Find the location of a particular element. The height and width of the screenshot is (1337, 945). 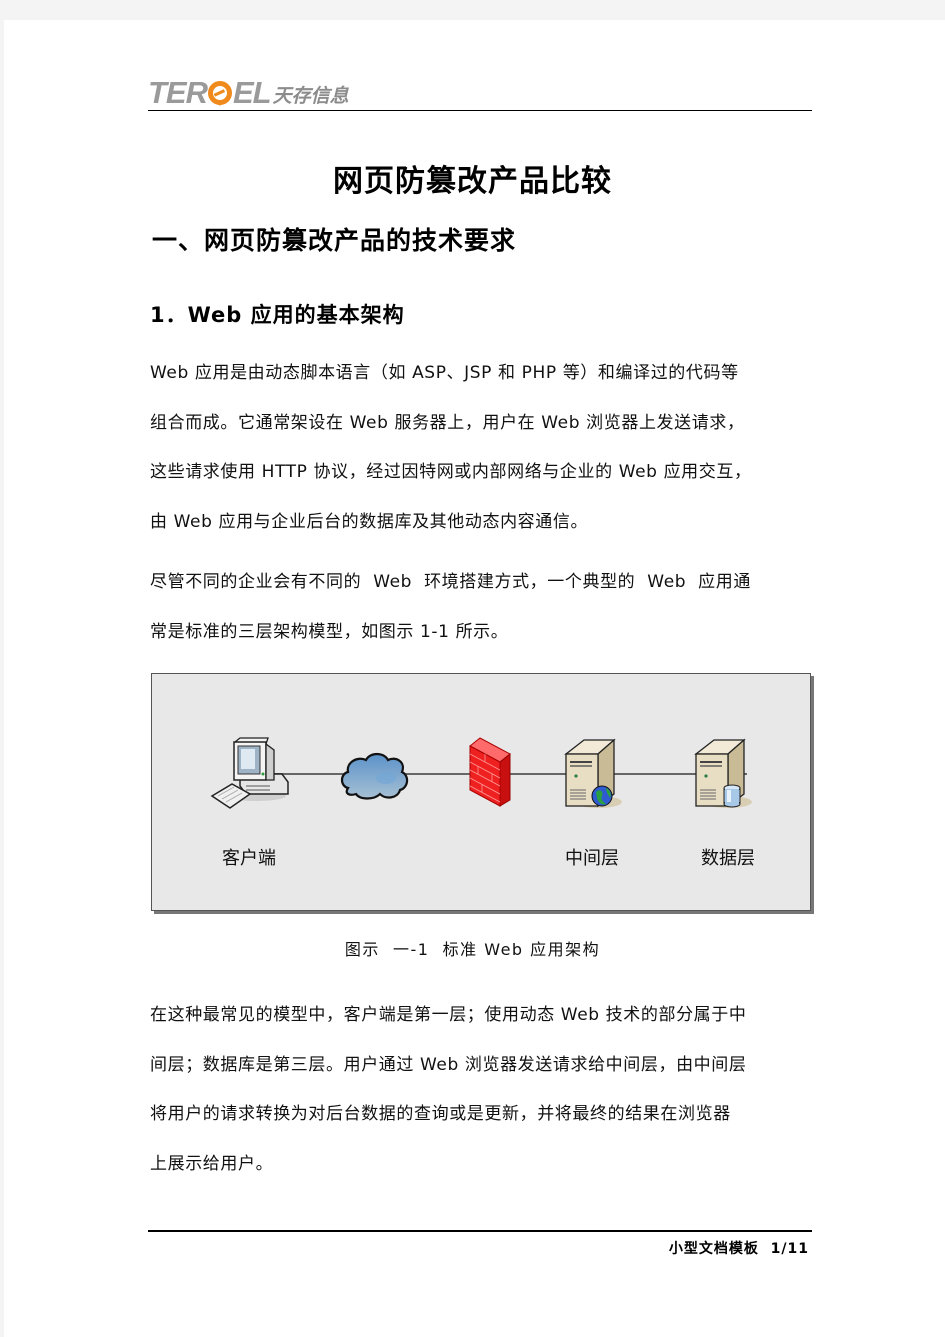

web-server-icon is located at coordinates (594, 774).